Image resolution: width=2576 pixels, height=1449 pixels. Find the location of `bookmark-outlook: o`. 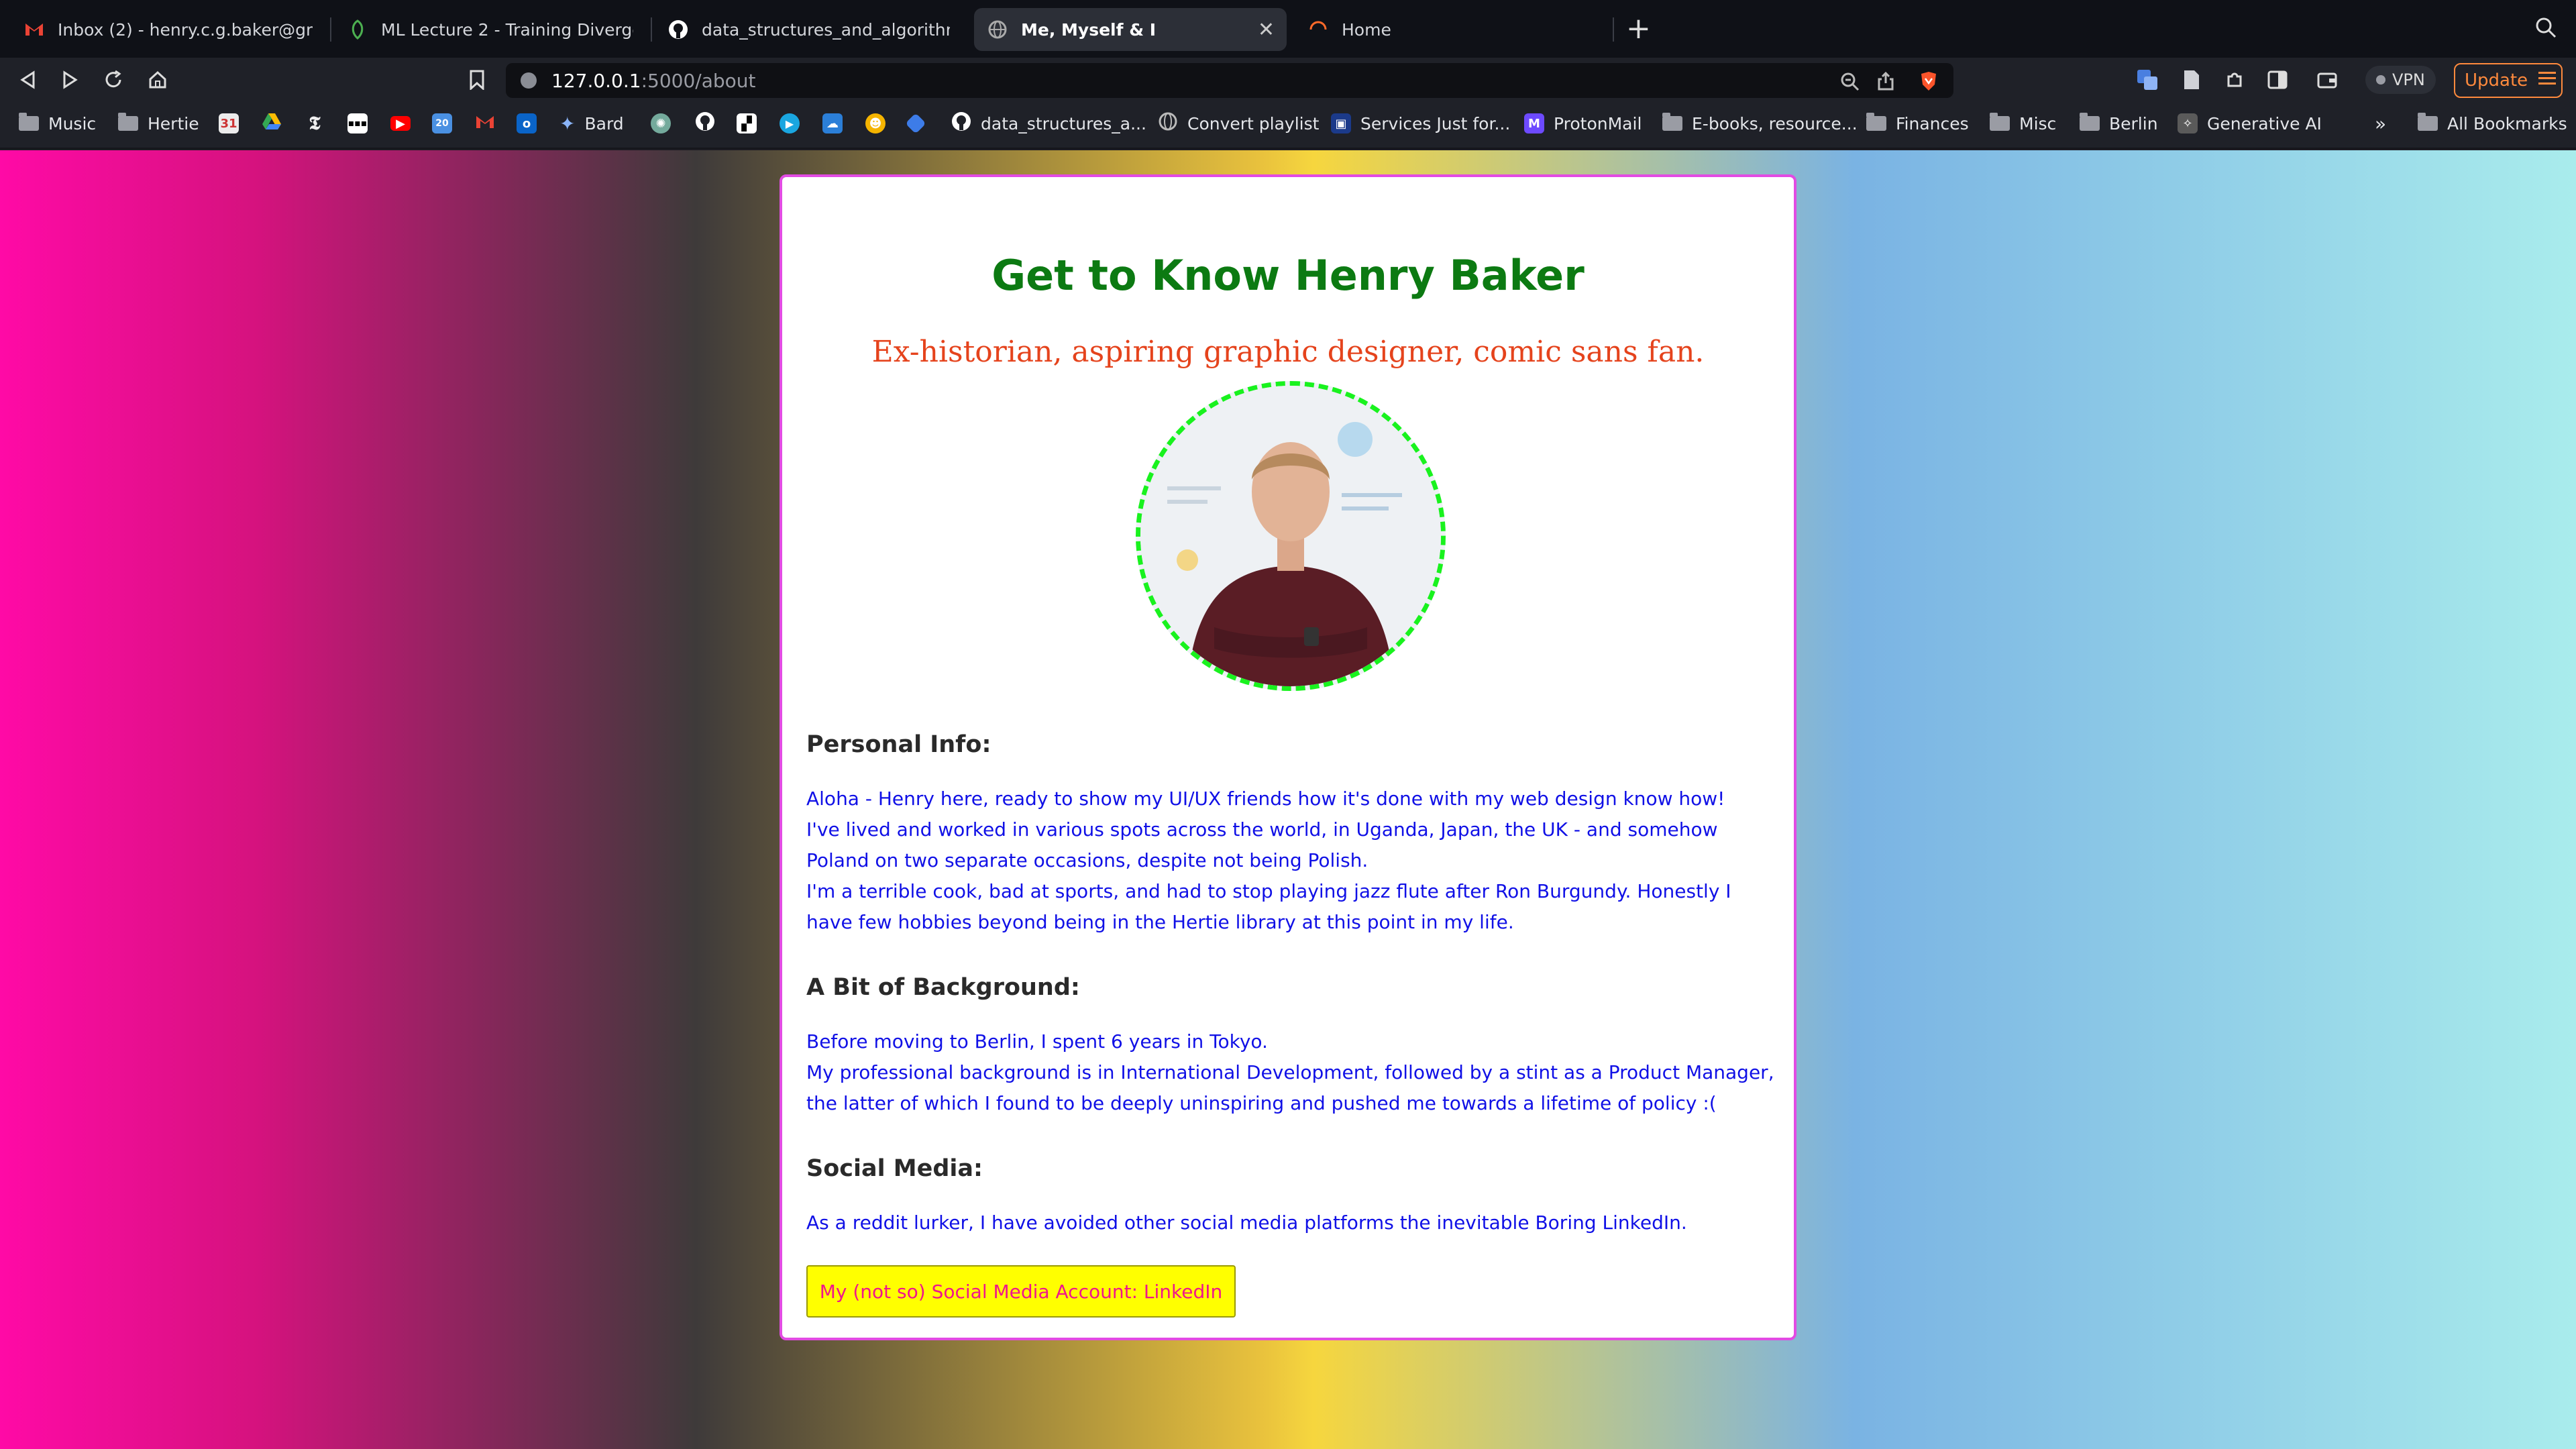

bookmark-outlook: o is located at coordinates (527, 123).